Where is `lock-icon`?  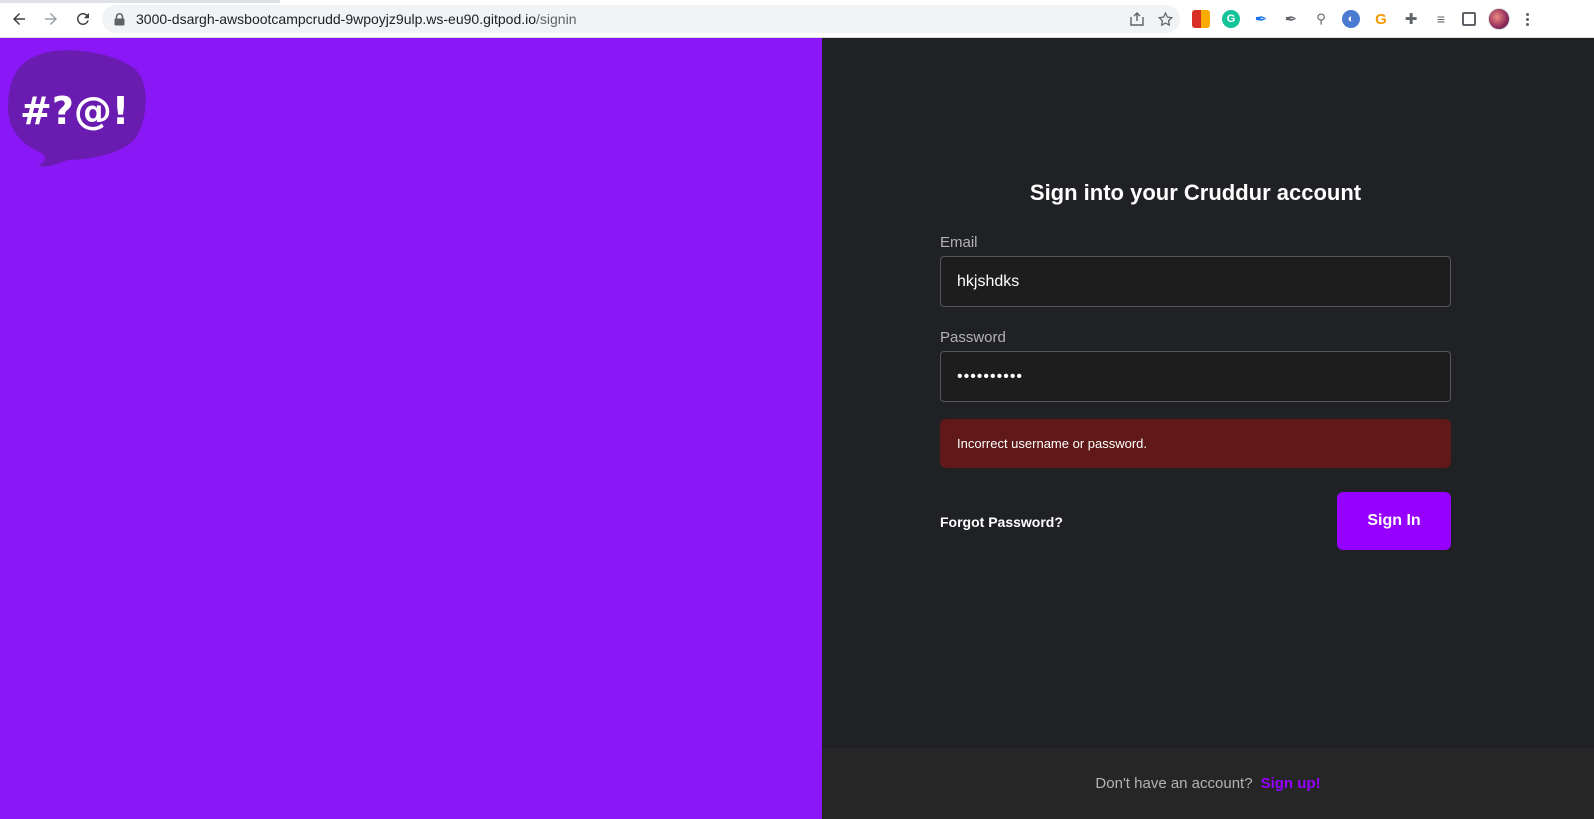 lock-icon is located at coordinates (120, 19).